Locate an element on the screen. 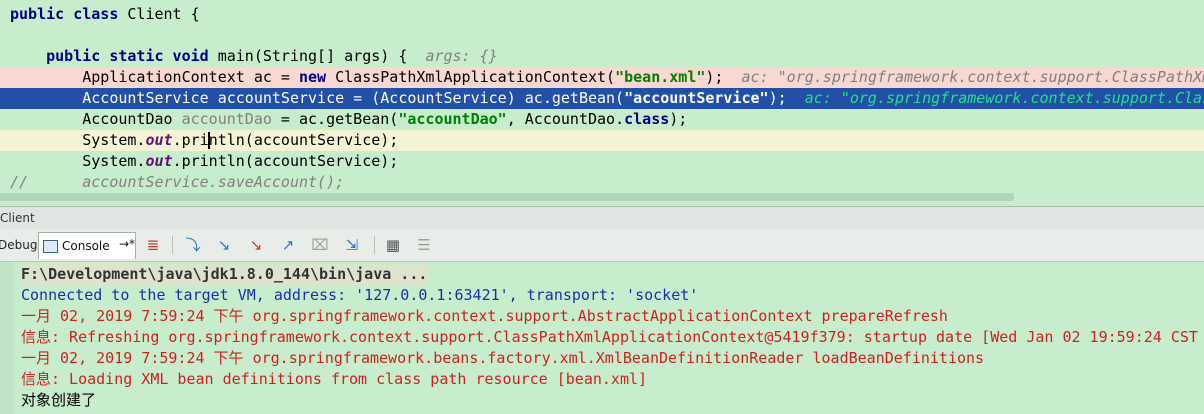  console-icon is located at coordinates (50, 246).